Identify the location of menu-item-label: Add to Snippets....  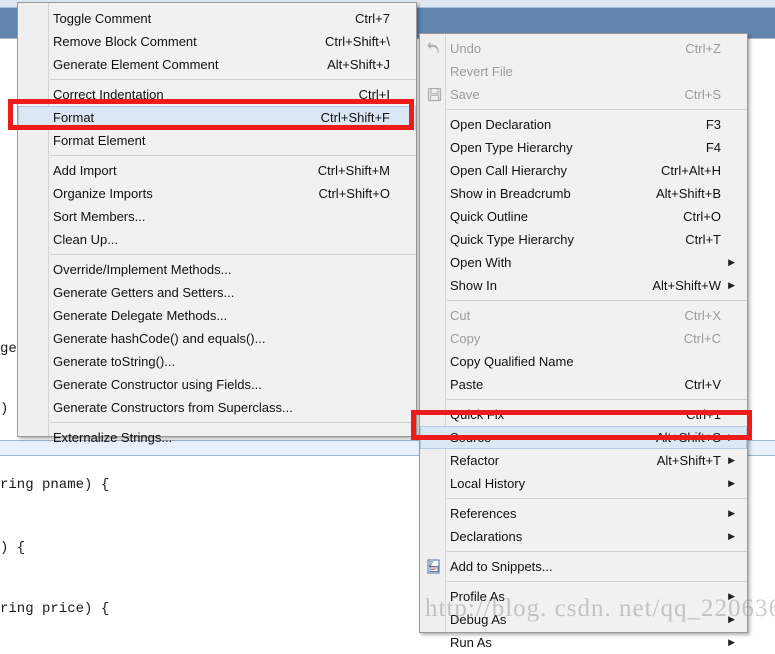
(501, 566).